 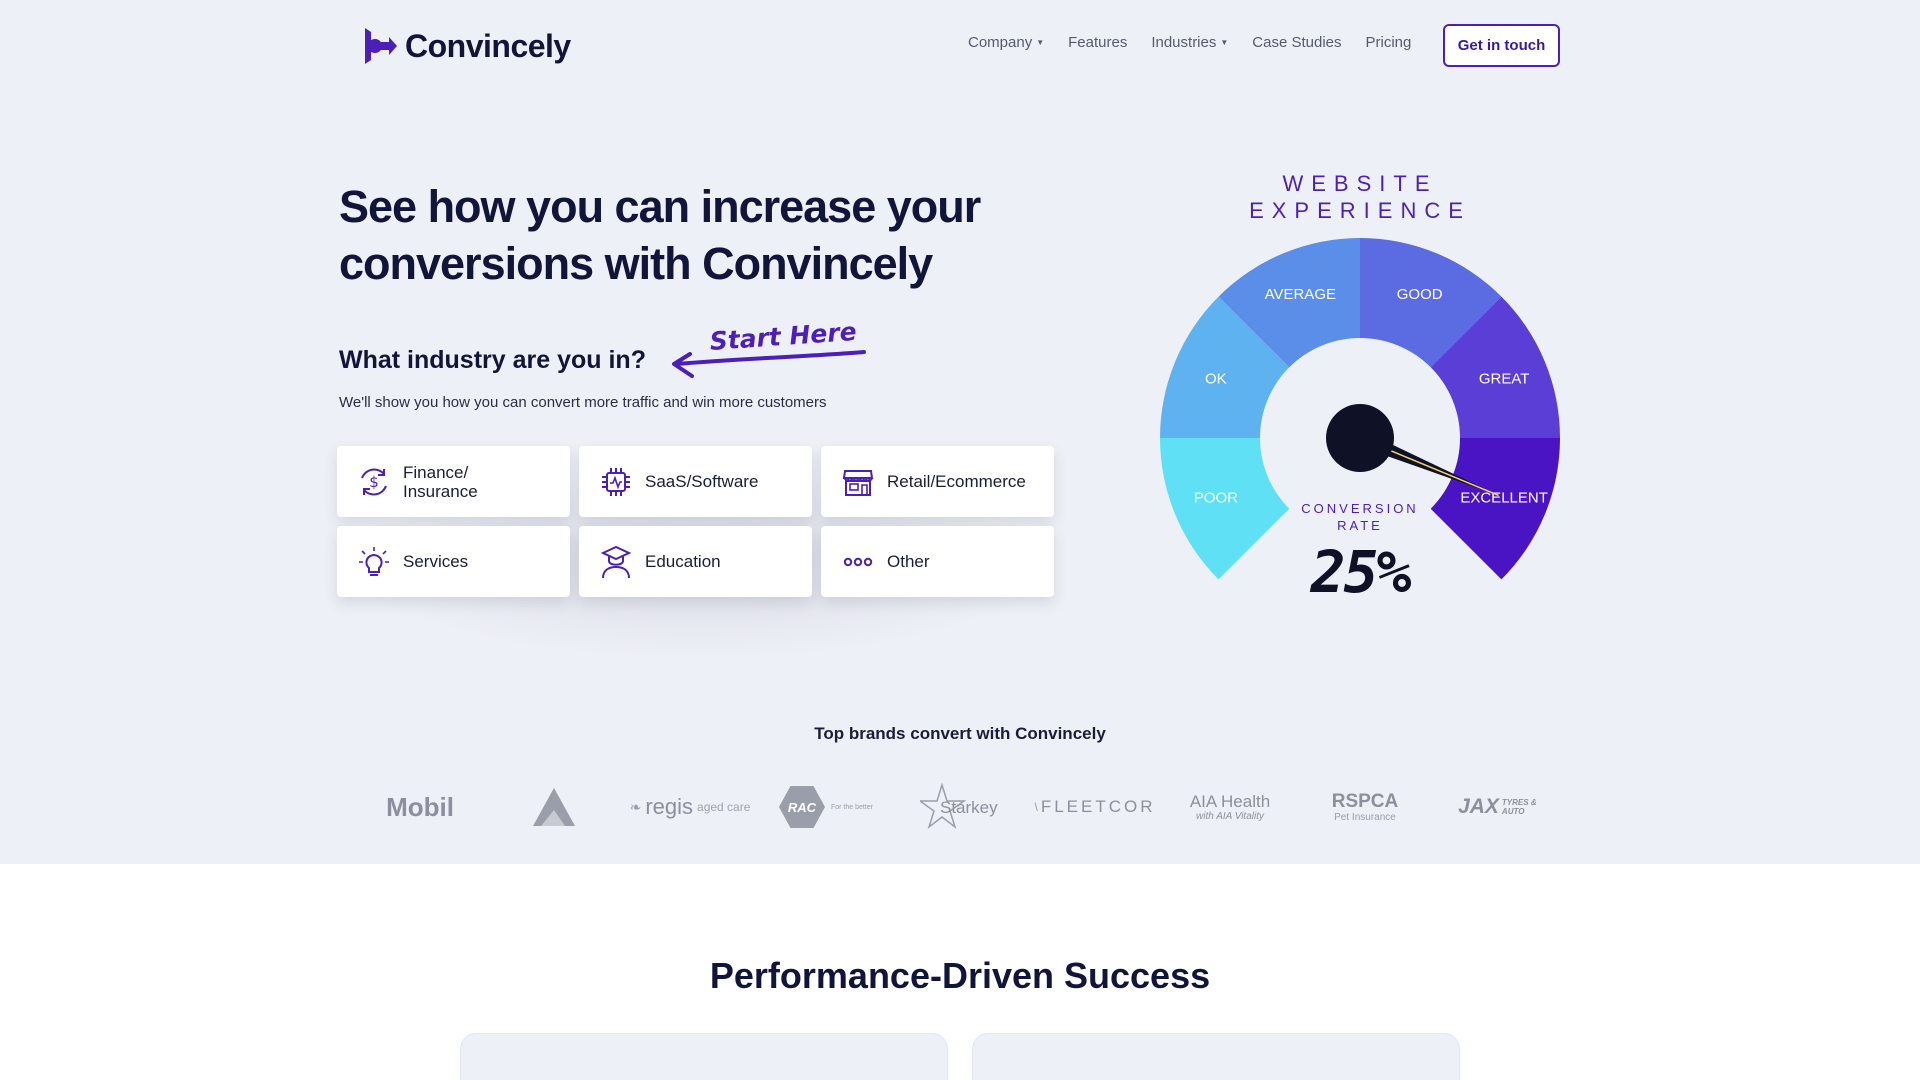 I want to click on hero-title-line2: conversions with Convincely, so click(x=636, y=263).